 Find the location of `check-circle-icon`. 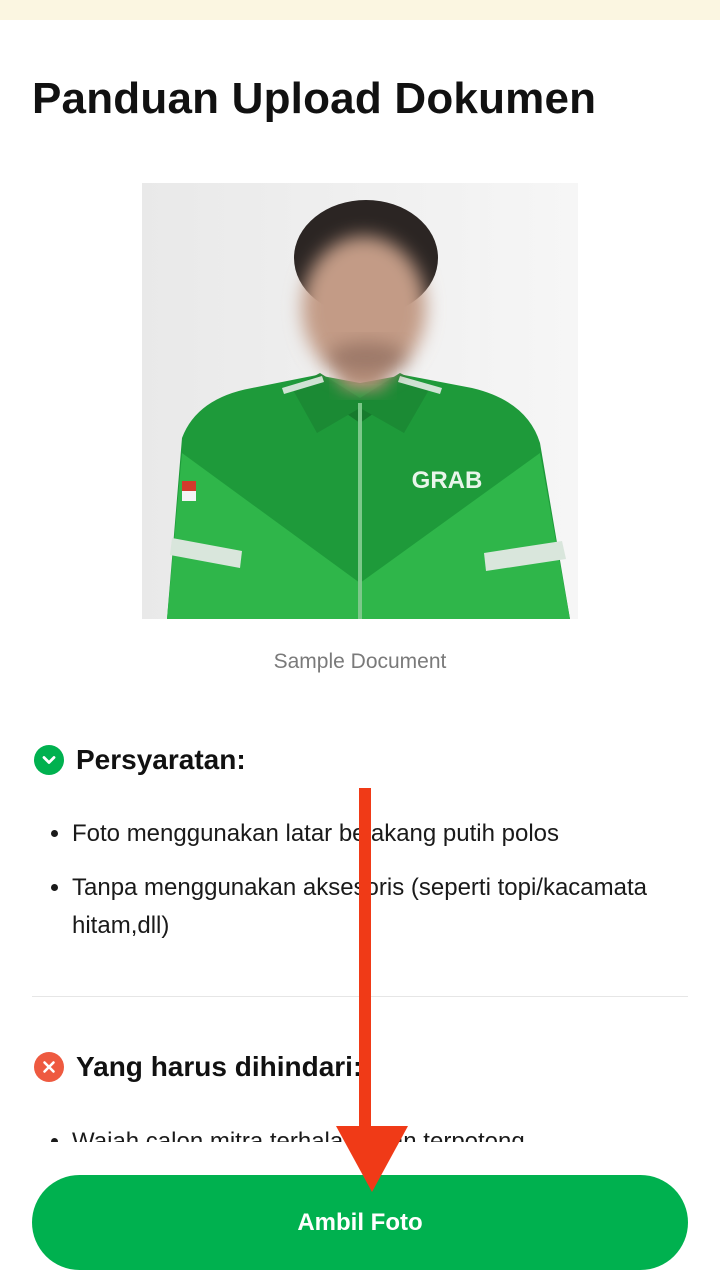

check-circle-icon is located at coordinates (49, 760).